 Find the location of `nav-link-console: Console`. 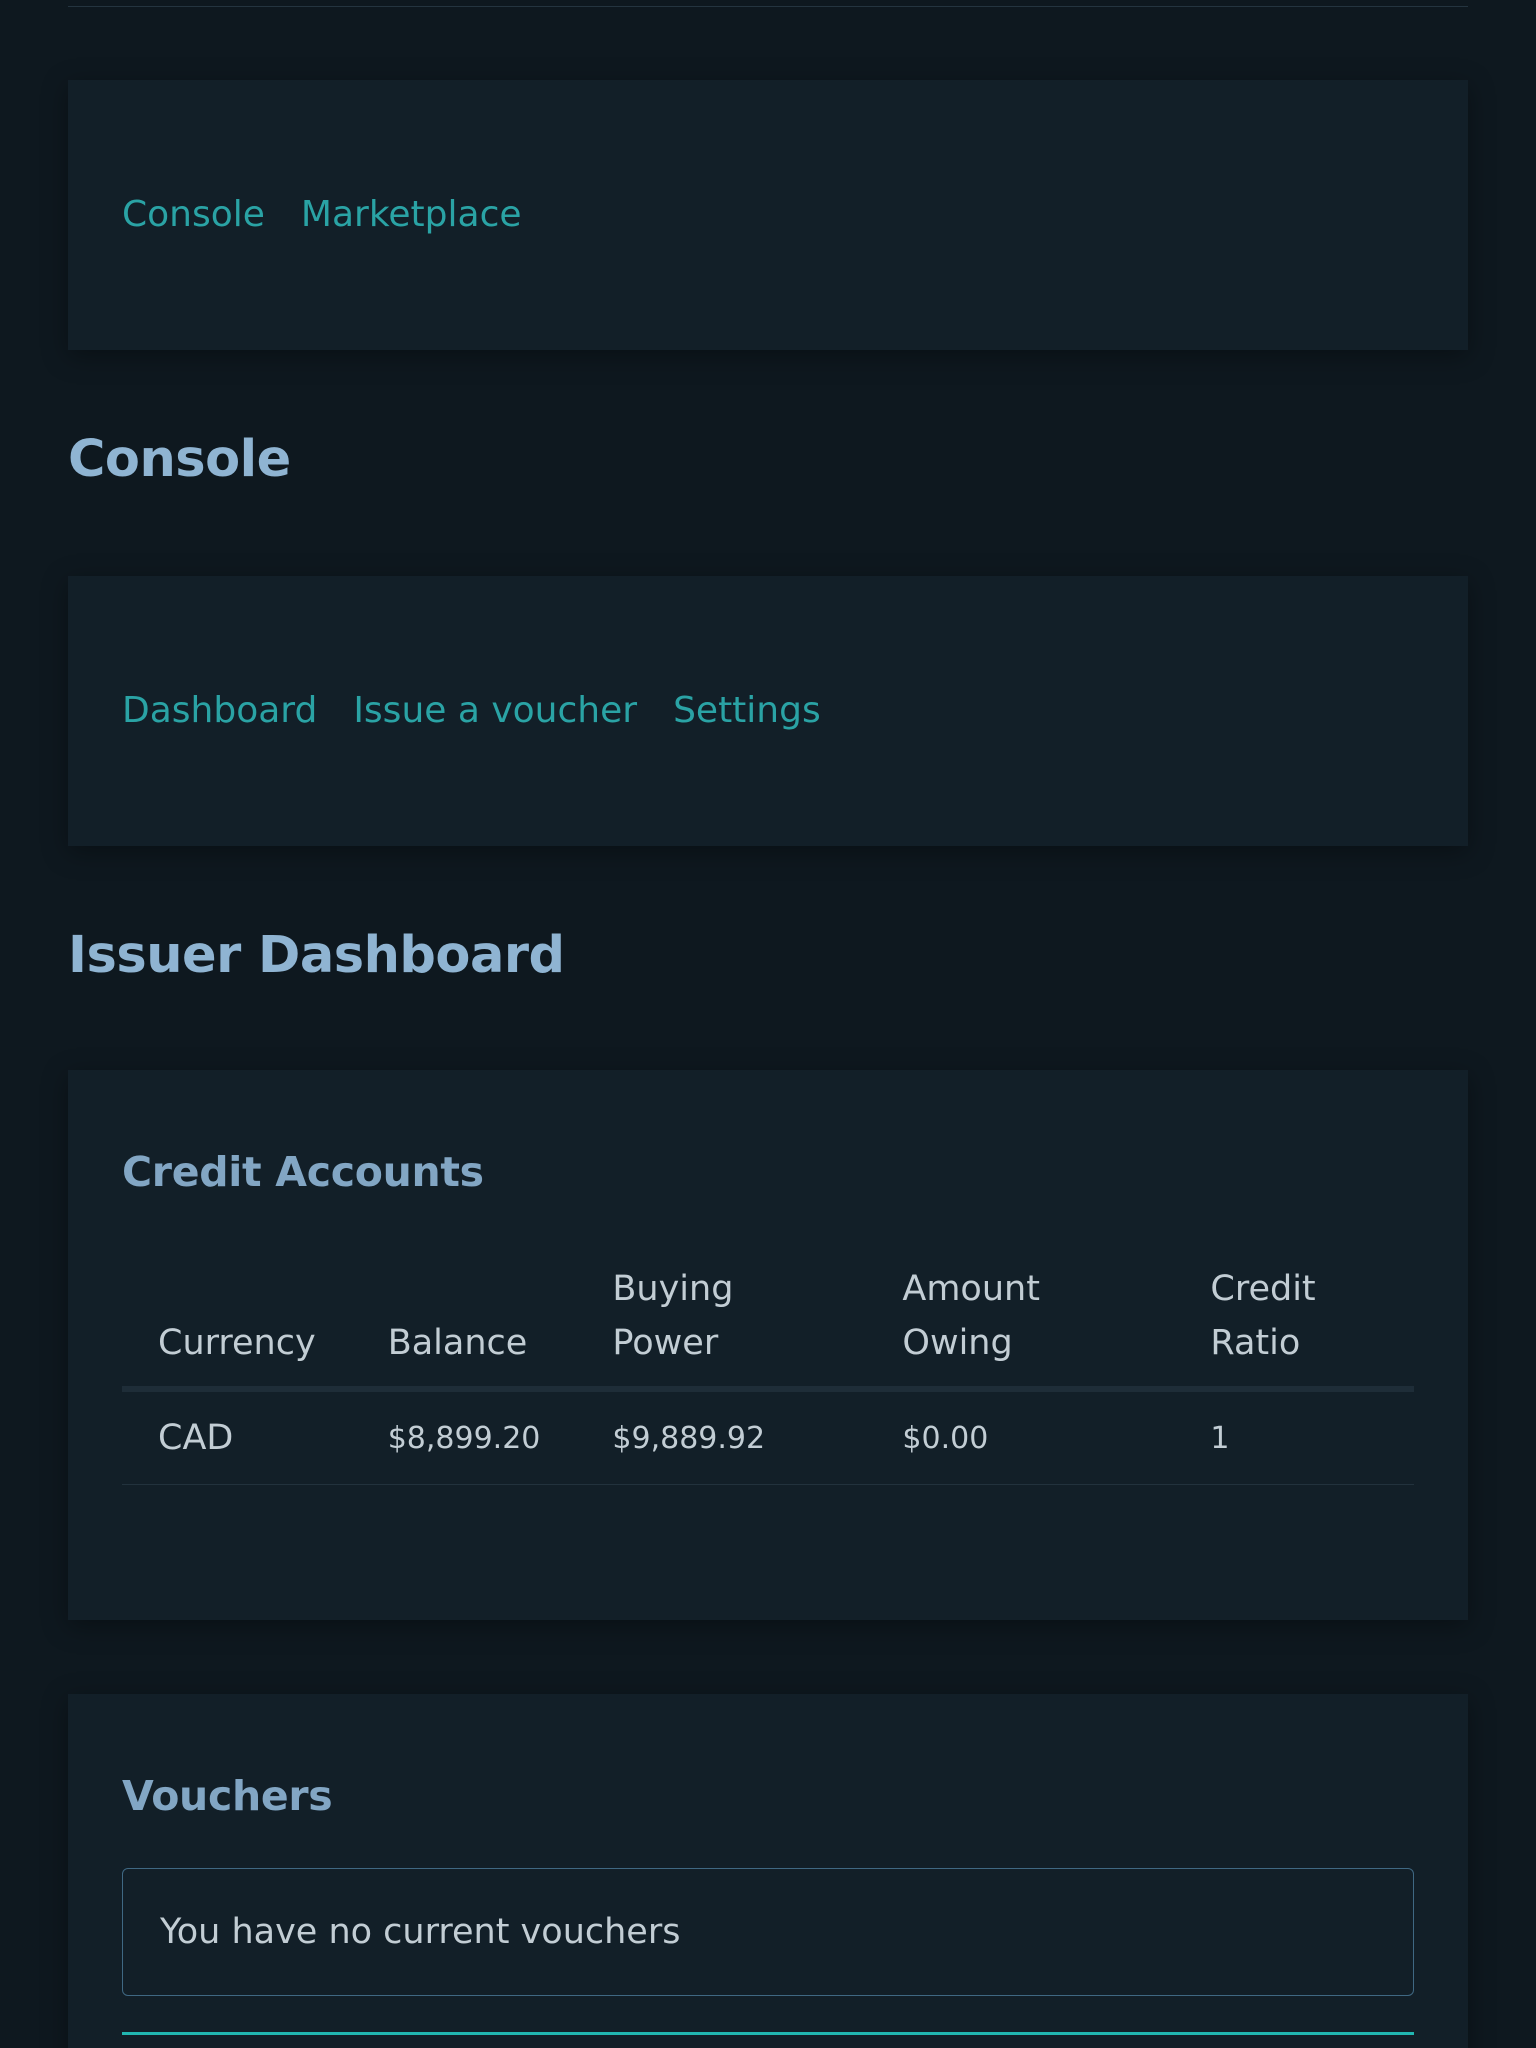

nav-link-console: Console is located at coordinates (193, 215).